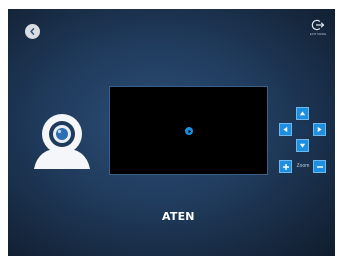 This screenshot has height=256, width=337. What do you see at coordinates (303, 166) in the screenshot?
I see `zoom-label: Zoom` at bounding box center [303, 166].